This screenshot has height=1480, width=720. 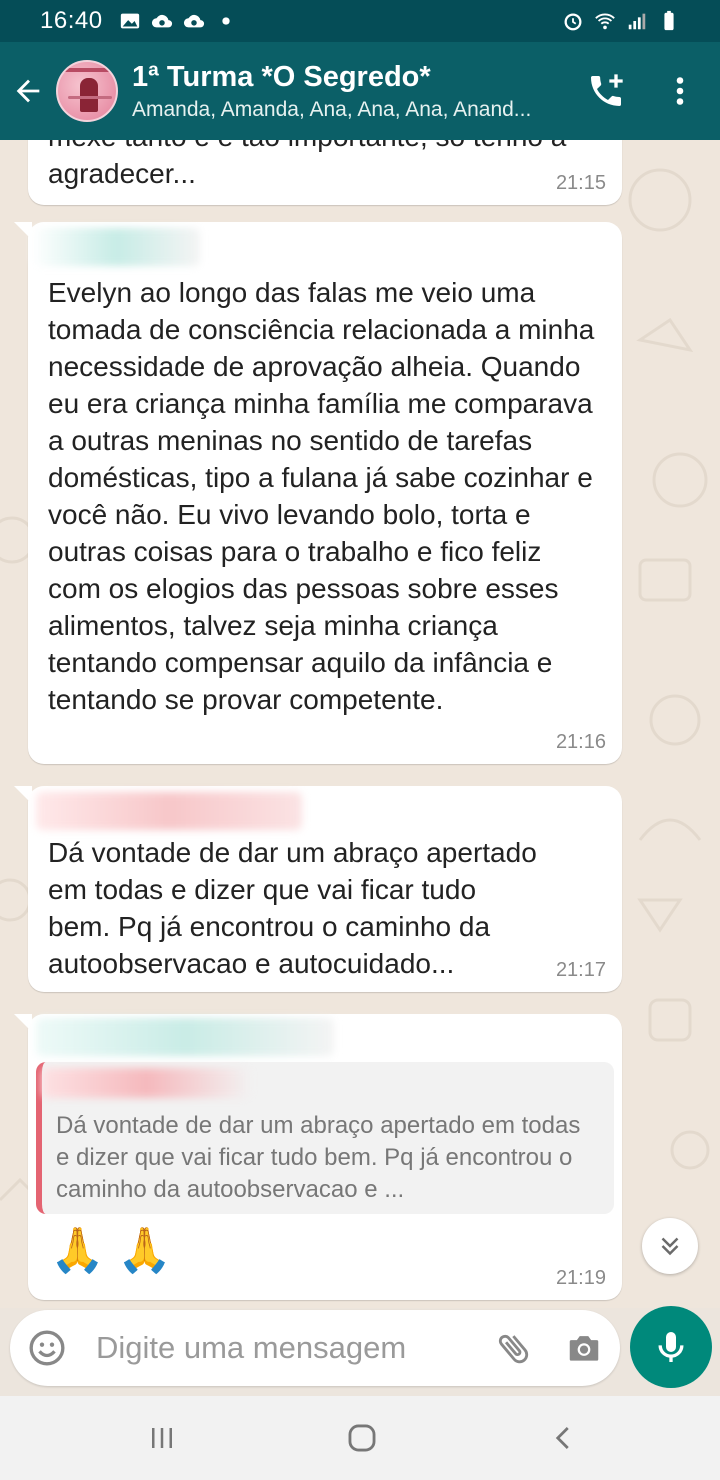 I want to click on attach-button, so click(x=514, y=1348).